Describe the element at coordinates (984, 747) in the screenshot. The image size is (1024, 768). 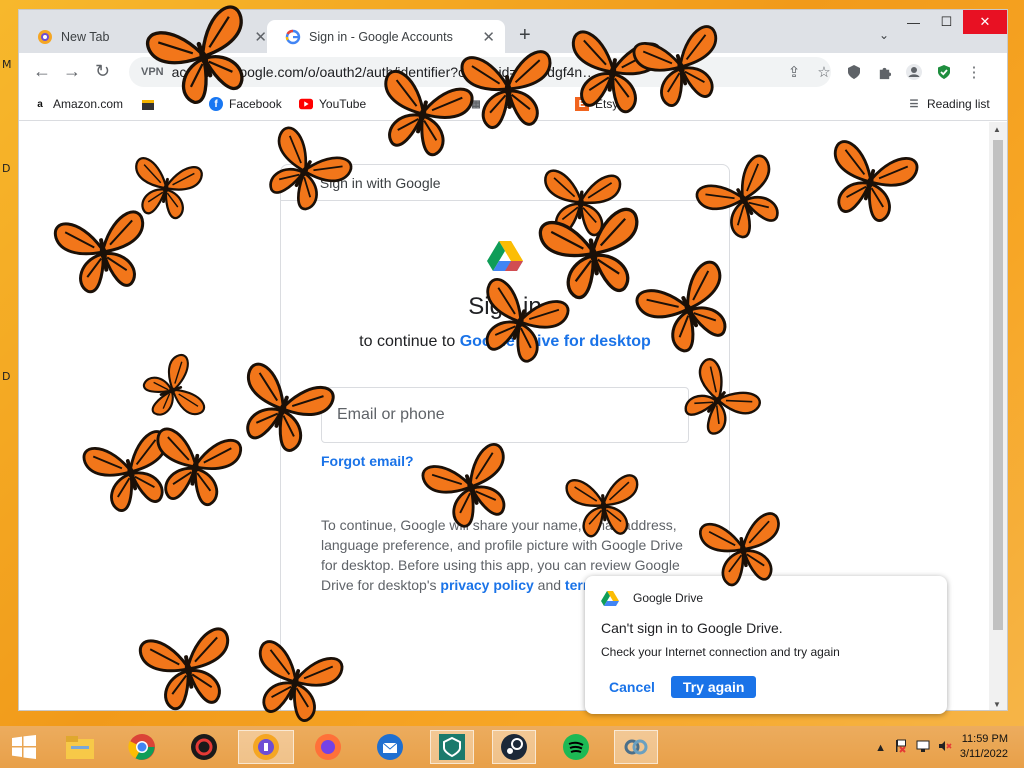
I see `system-clock: 11:59 PM 3/11/2022` at that location.